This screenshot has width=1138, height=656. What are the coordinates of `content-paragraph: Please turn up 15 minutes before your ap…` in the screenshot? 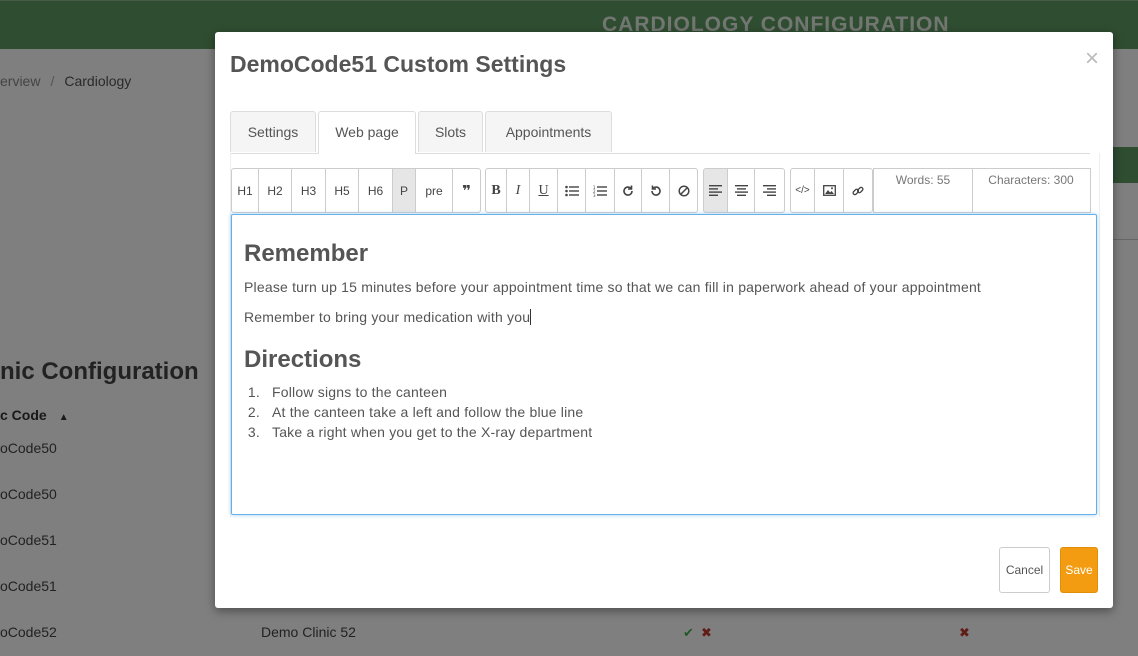 It's located at (613, 287).